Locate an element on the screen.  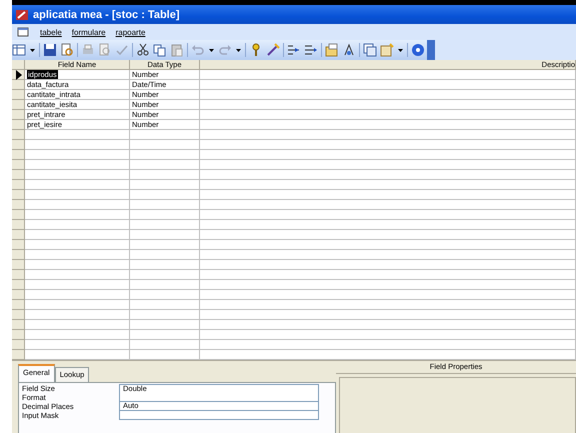
insert-rows-icon is located at coordinates (294, 50).